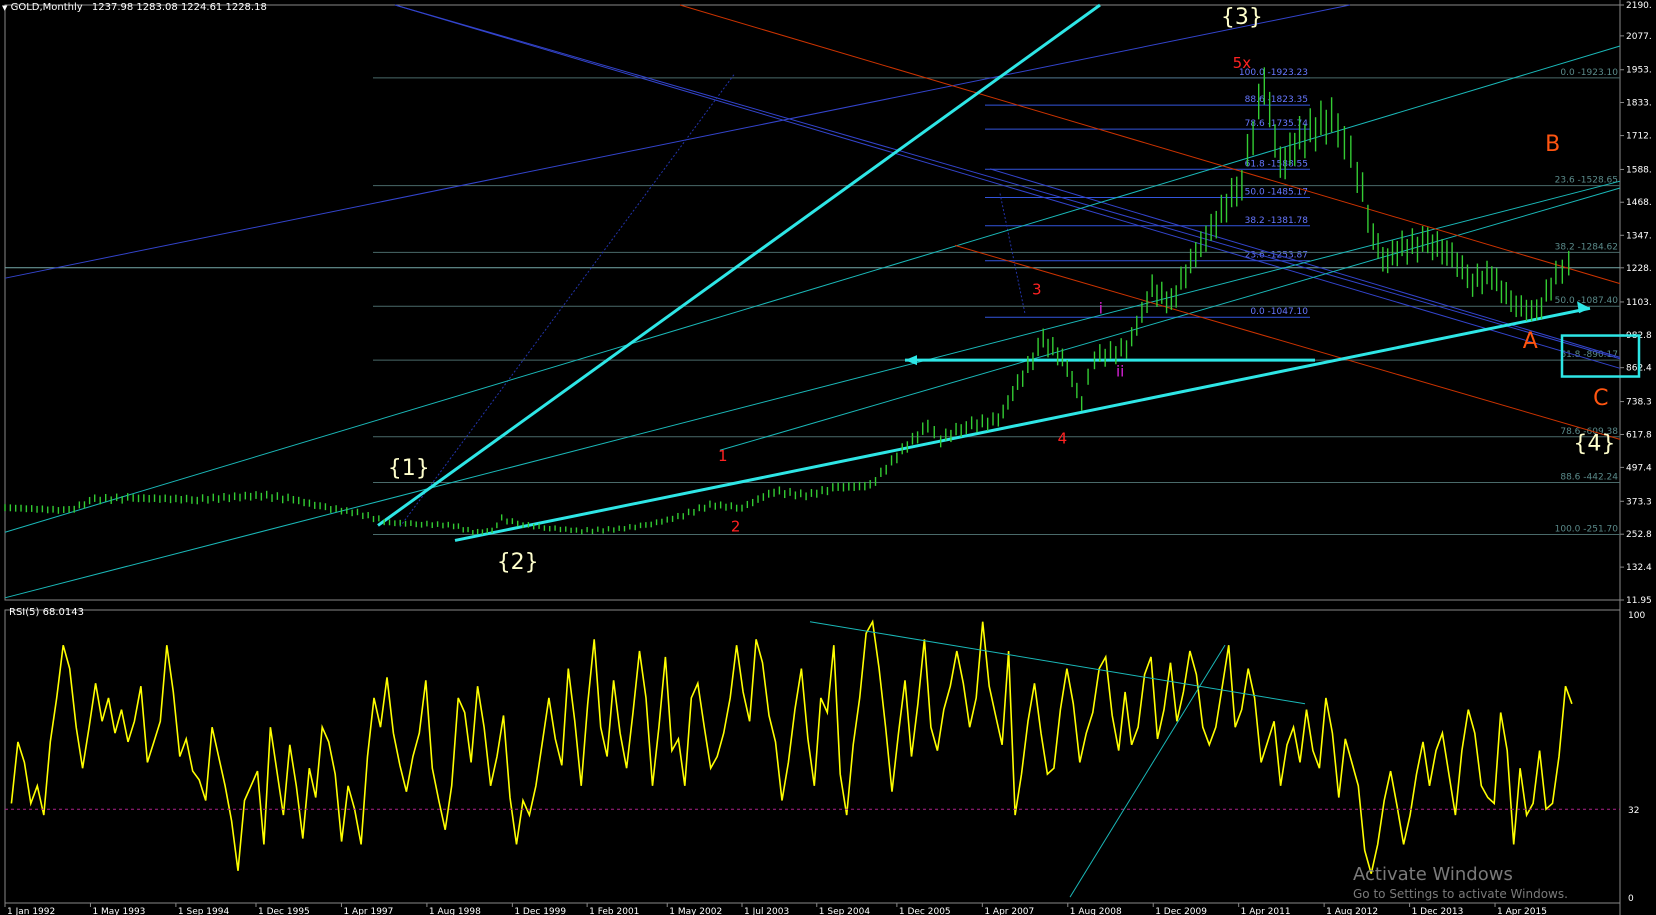 This screenshot has width=1656, height=915. I want to click on price-tick-label: 1228., so click(1639, 269).